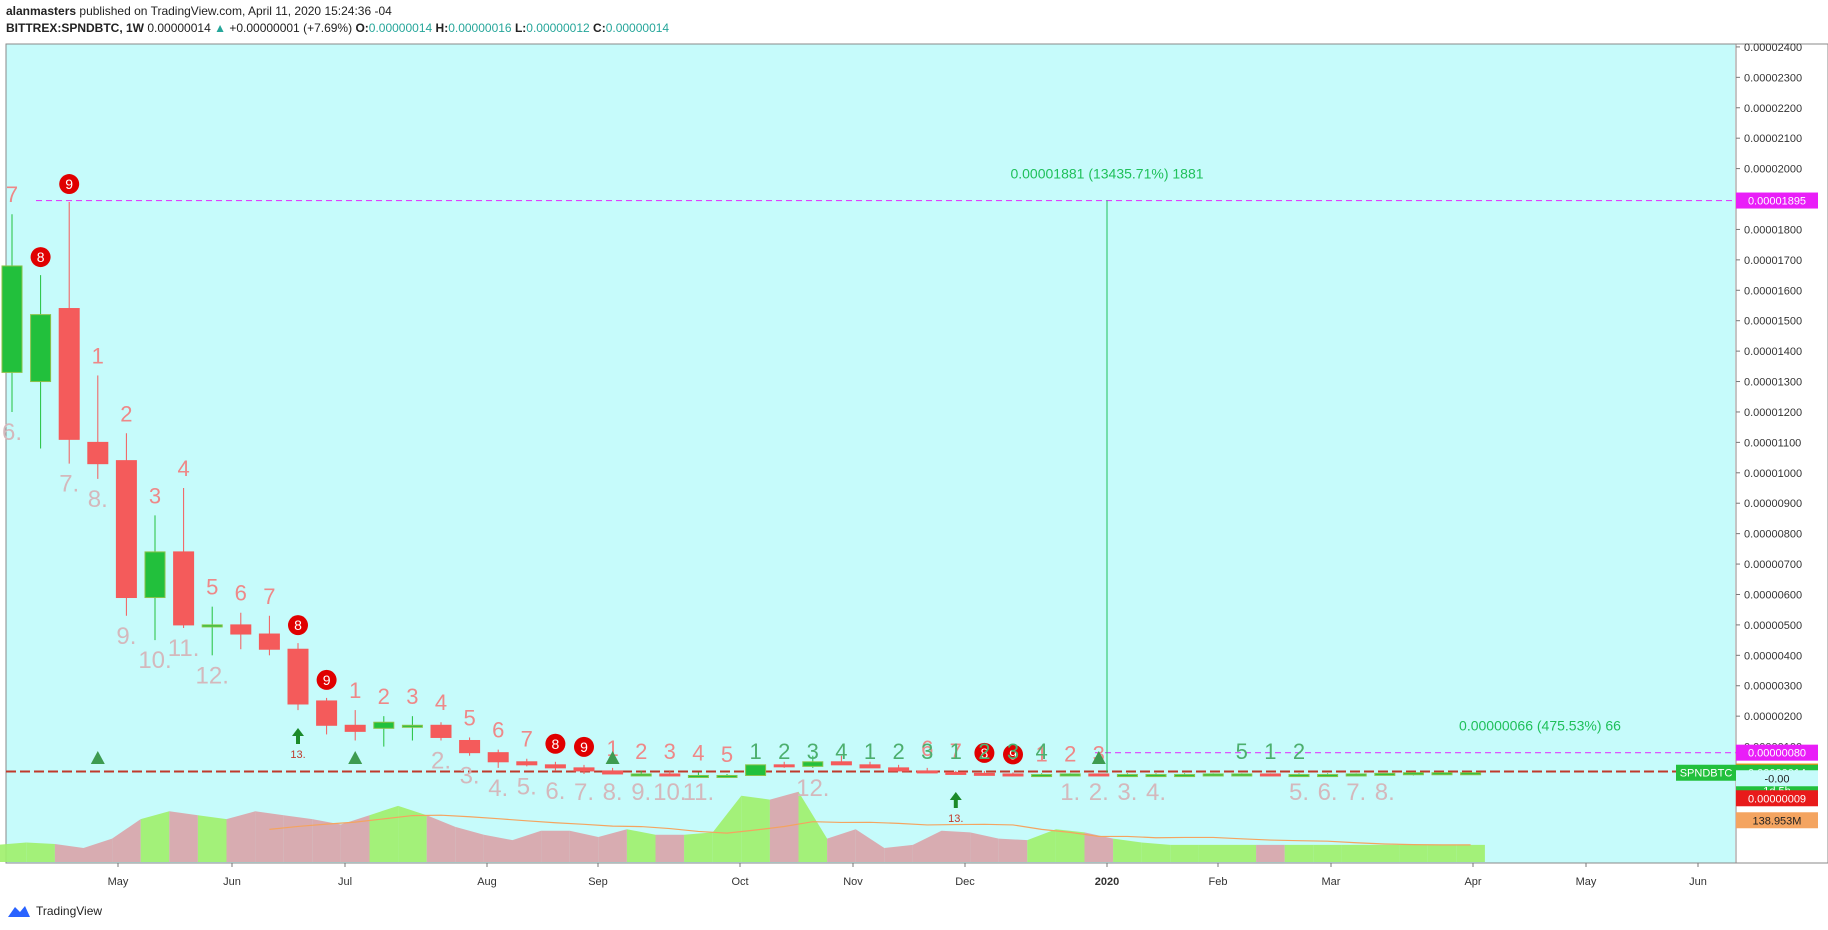 This screenshot has width=1828, height=930. Describe the element at coordinates (1773, 717) in the screenshot. I see `y-tick-label: 0.00000200` at that location.